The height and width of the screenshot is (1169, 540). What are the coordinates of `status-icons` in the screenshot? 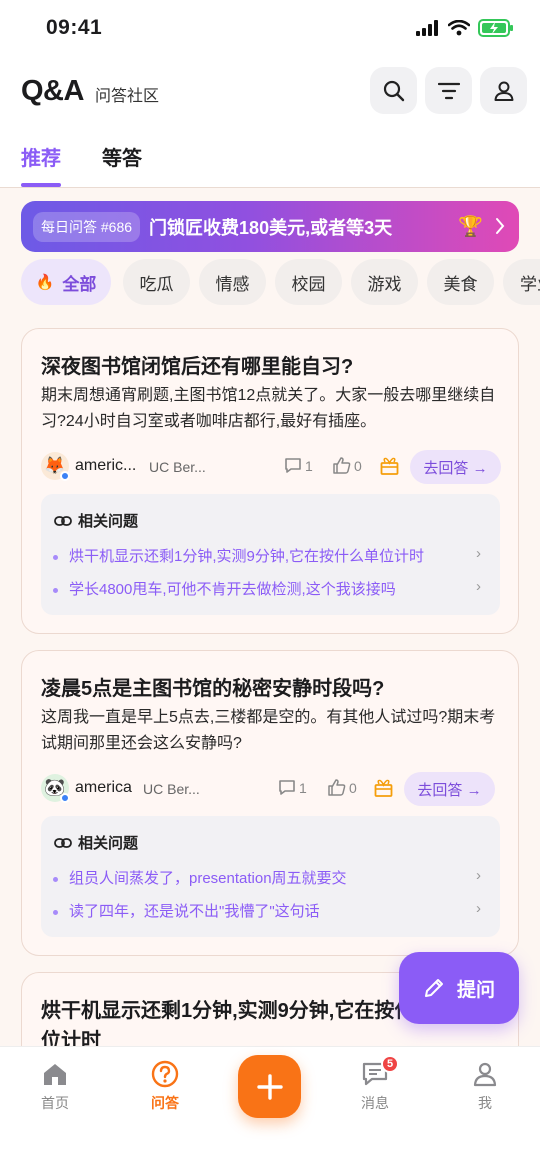 It's located at (465, 28).